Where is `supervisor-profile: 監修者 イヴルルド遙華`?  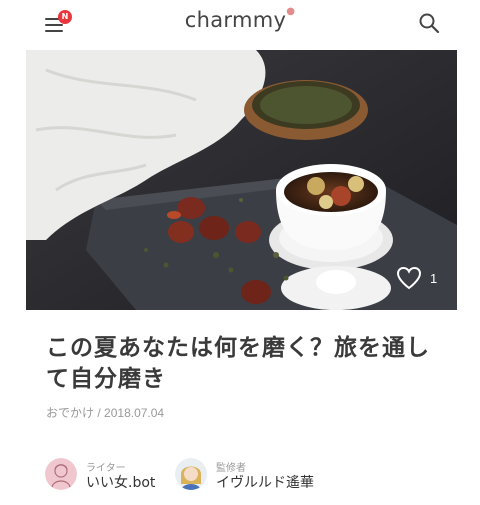 supervisor-profile: 監修者 イヴルルド遙華 is located at coordinates (250, 475).